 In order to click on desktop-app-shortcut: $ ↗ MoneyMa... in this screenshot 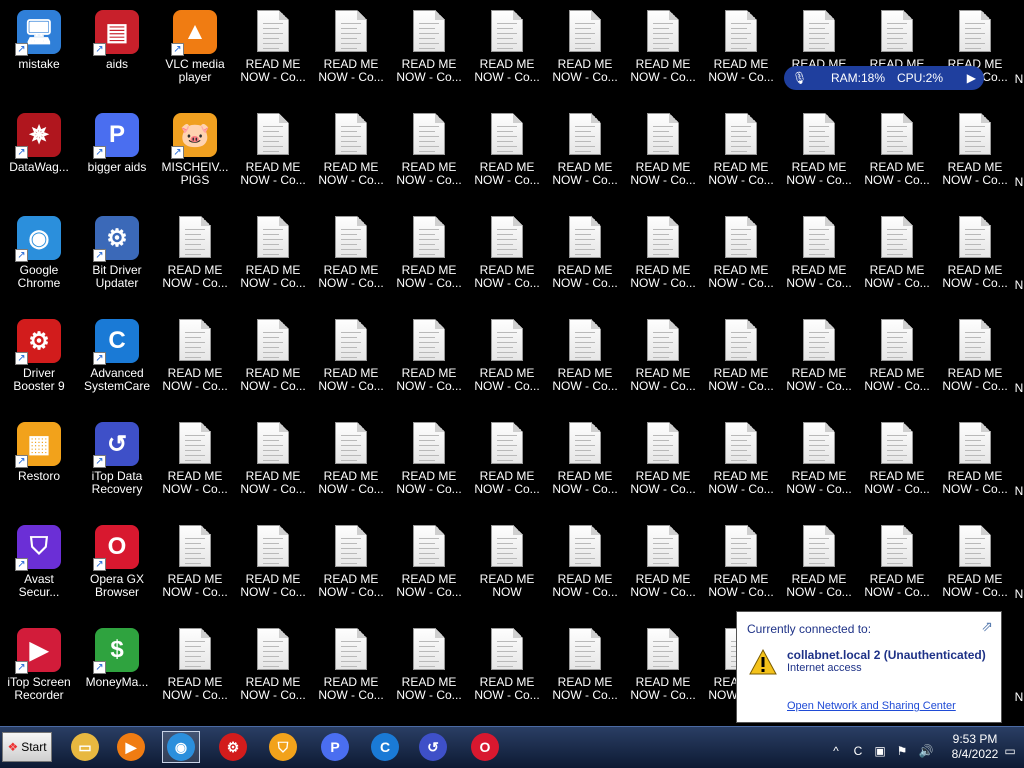, I will do `click(117, 668)`.